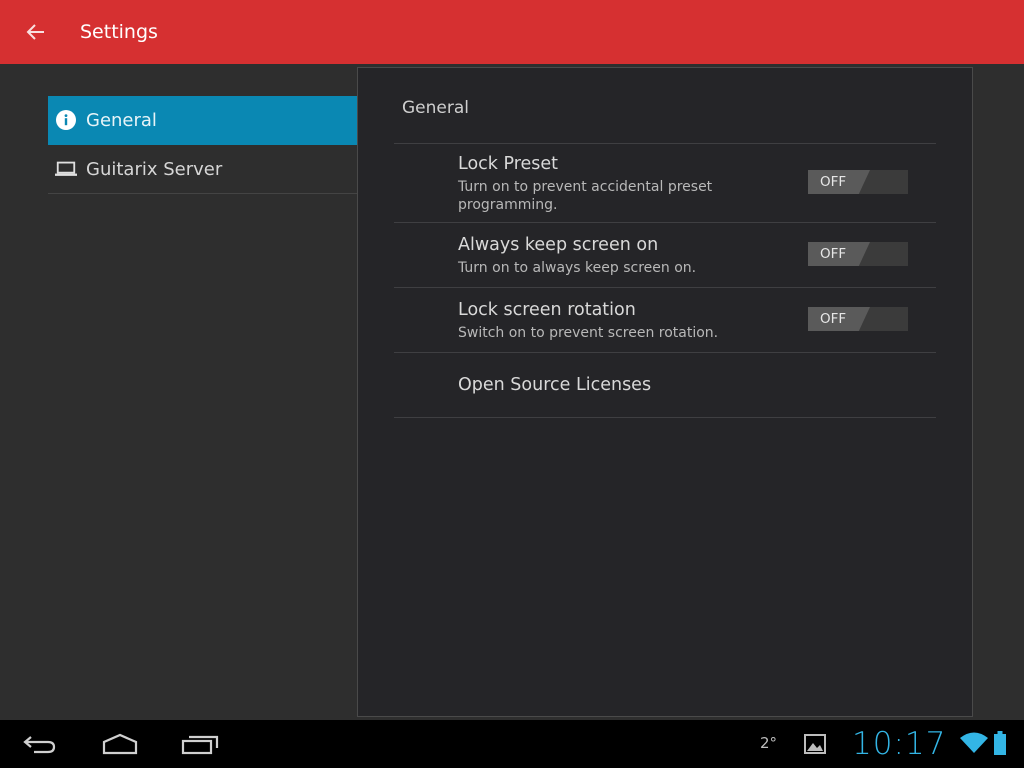 Image resolution: width=1024 pixels, height=768 pixels. I want to click on recents-nav-icon, so click(200, 745).